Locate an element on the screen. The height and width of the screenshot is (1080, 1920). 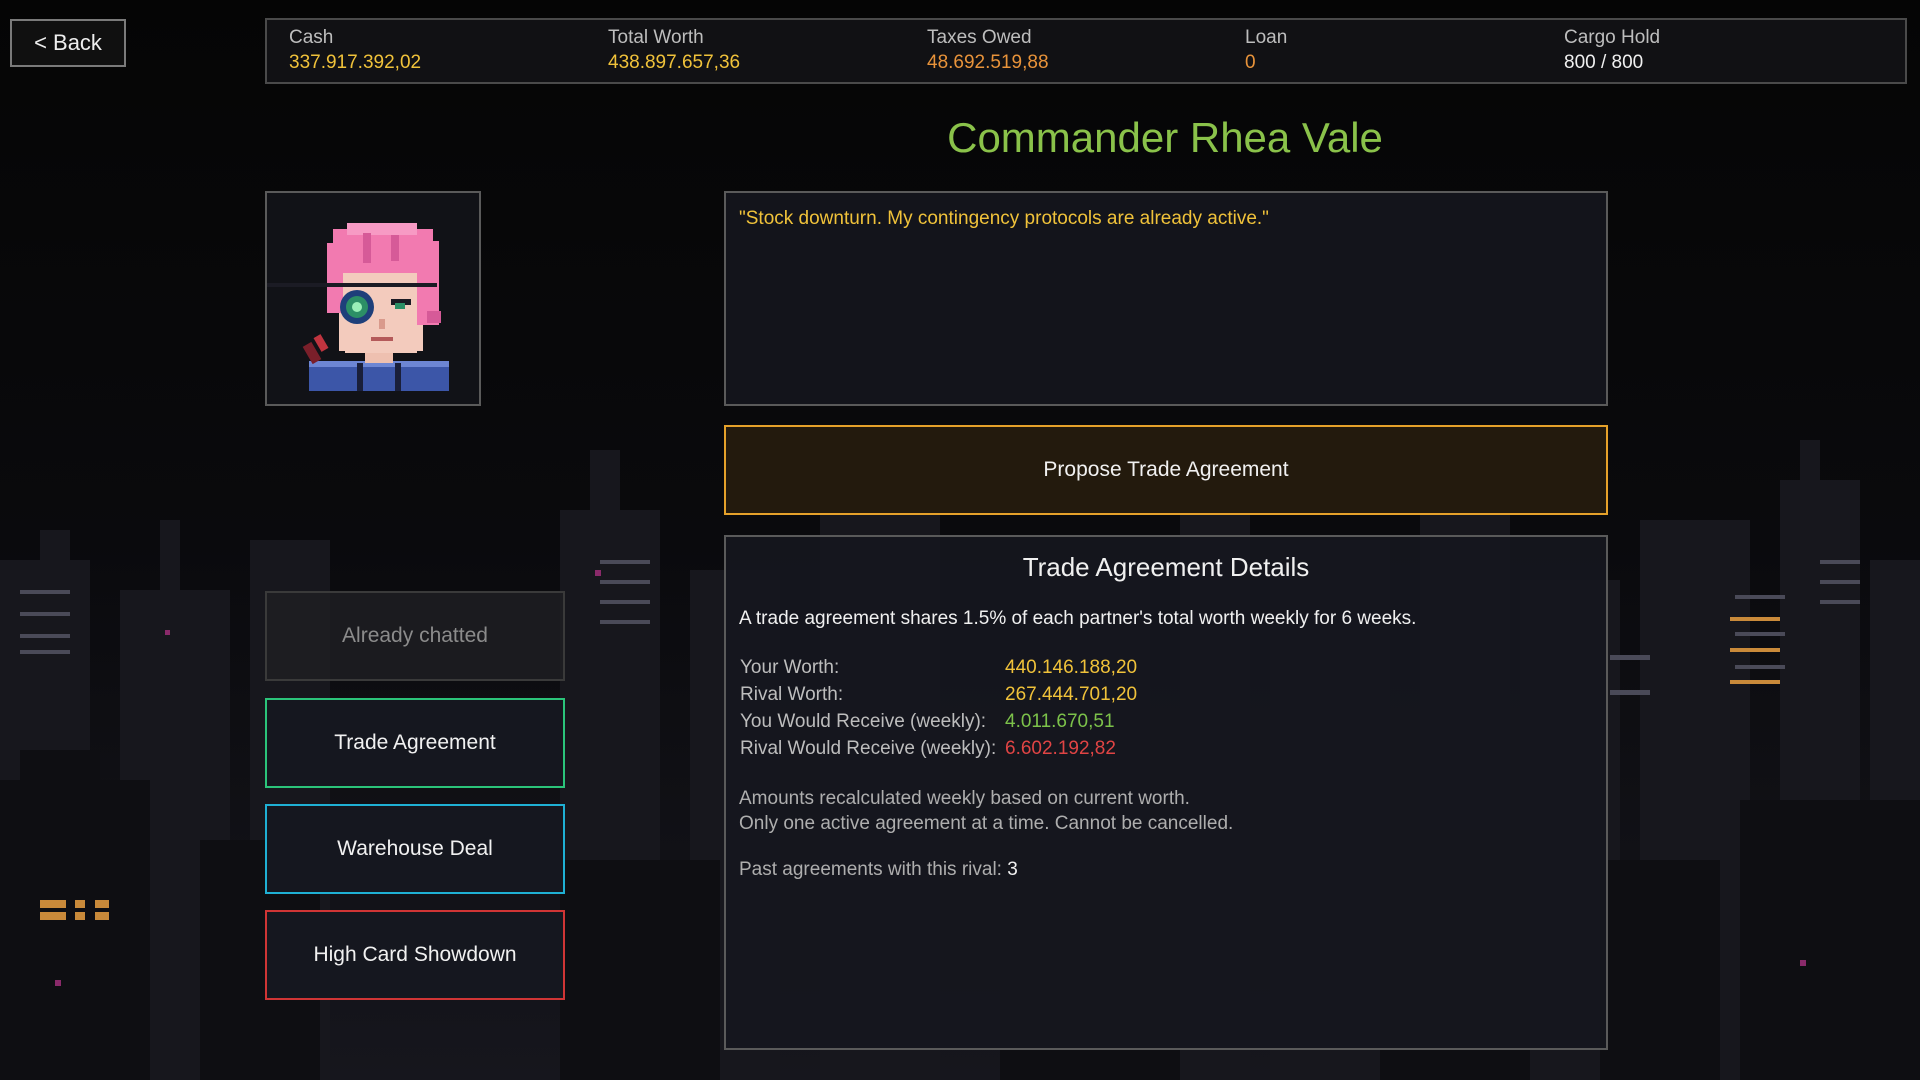
stat-loan: Loan 0 is located at coordinates (1266, 51).